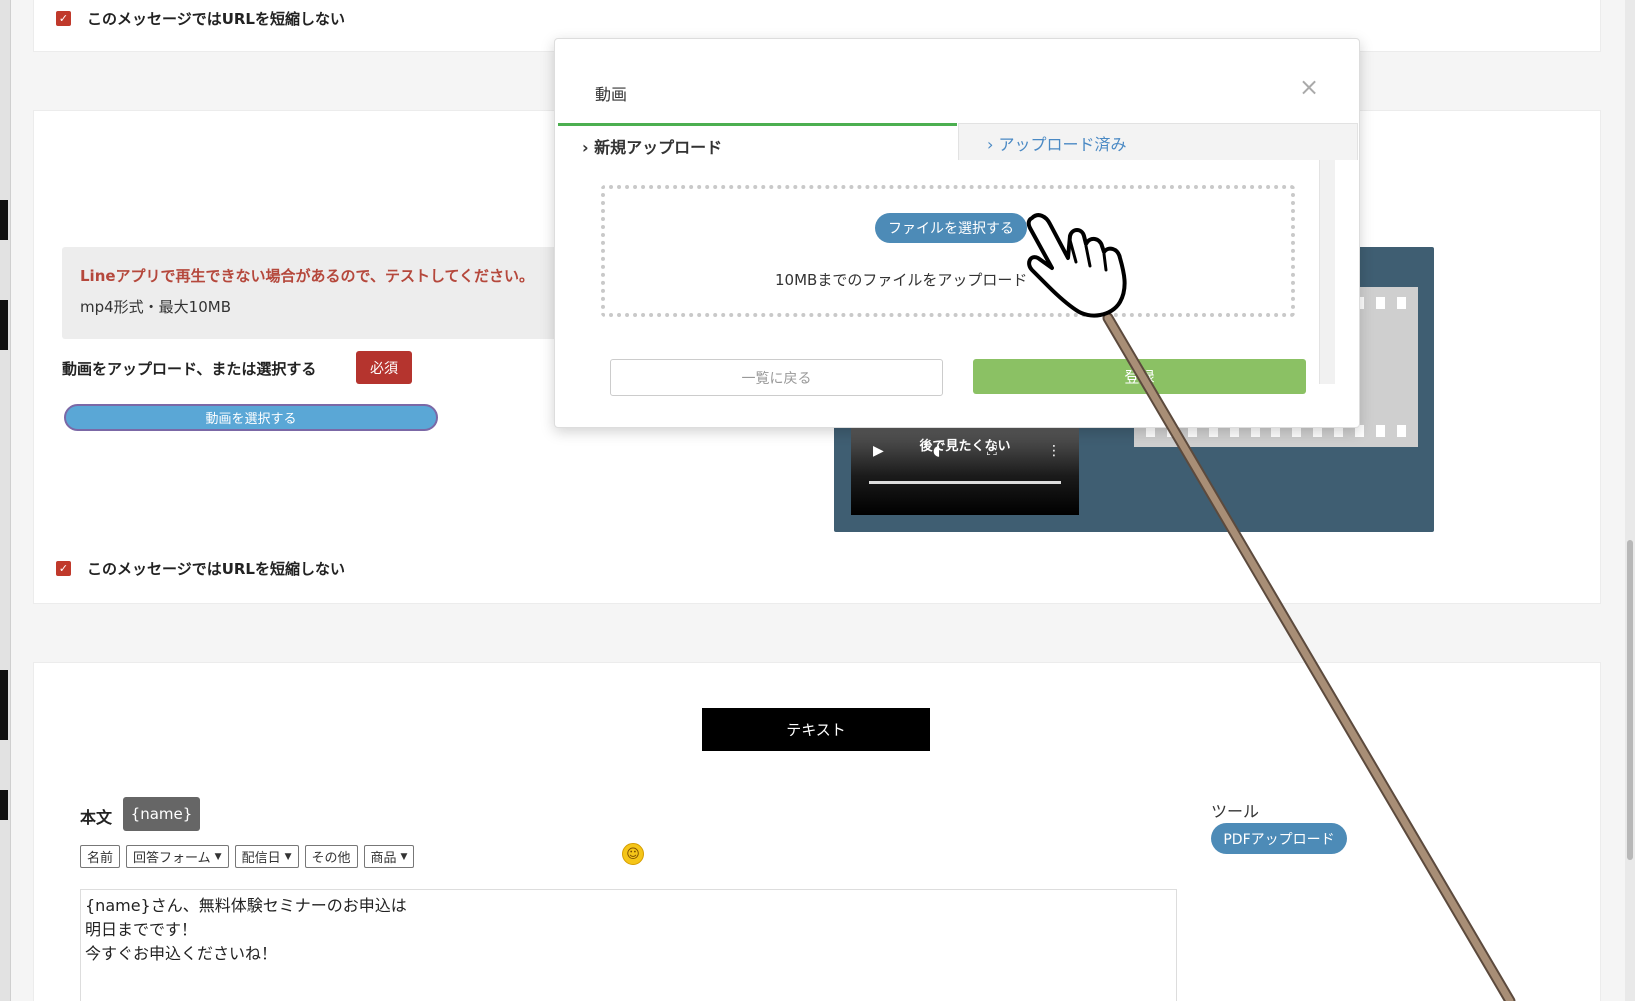  Describe the element at coordinates (1076, 265) in the screenshot. I see `hand-pointer-icon` at that location.